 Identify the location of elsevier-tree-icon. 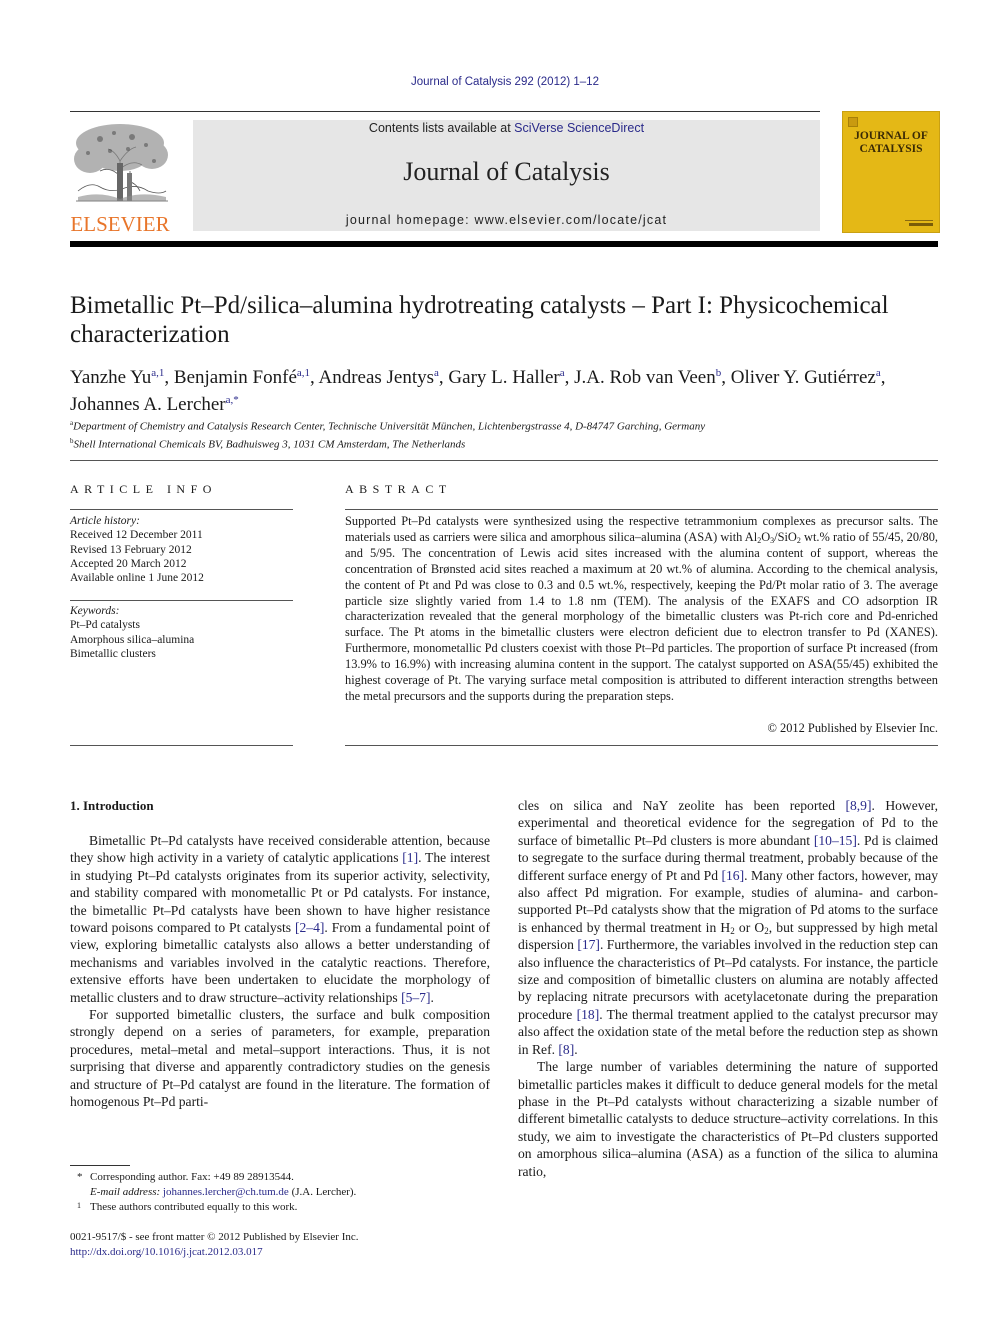
(121, 163).